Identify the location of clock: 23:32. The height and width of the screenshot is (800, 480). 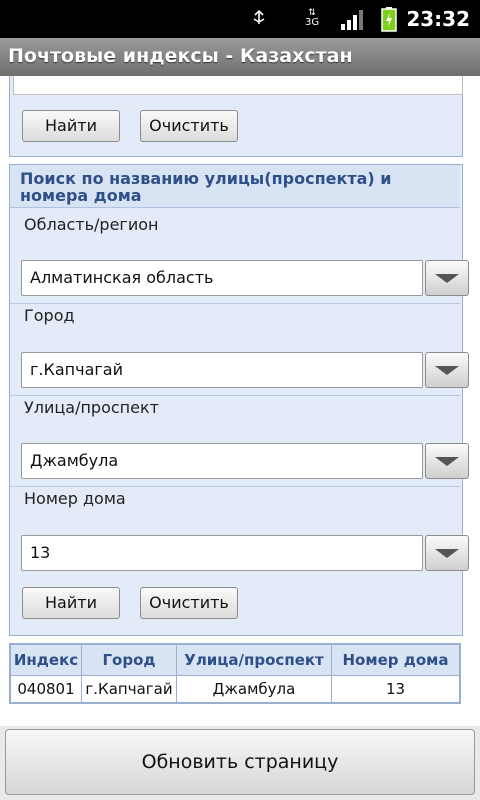
(438, 19).